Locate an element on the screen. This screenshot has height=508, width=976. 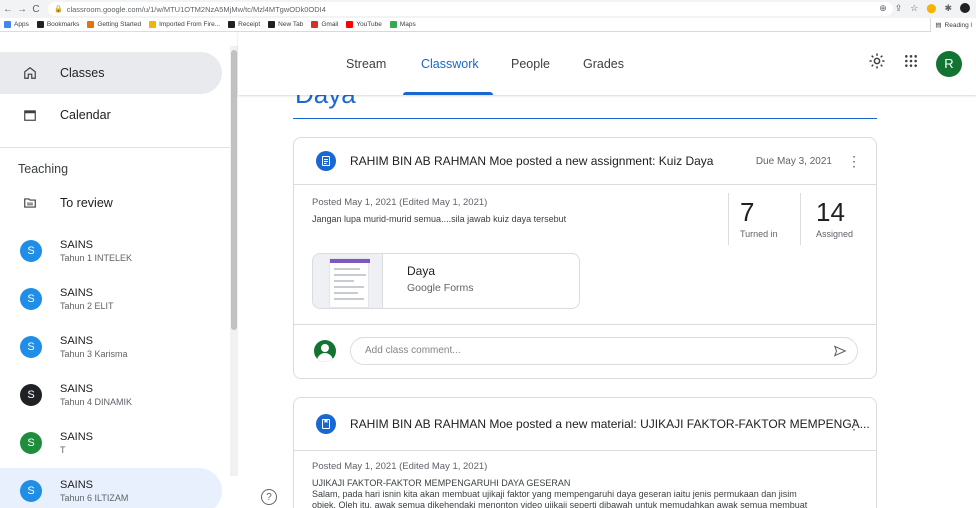
firefox-icon is located at coordinates (91, 24).